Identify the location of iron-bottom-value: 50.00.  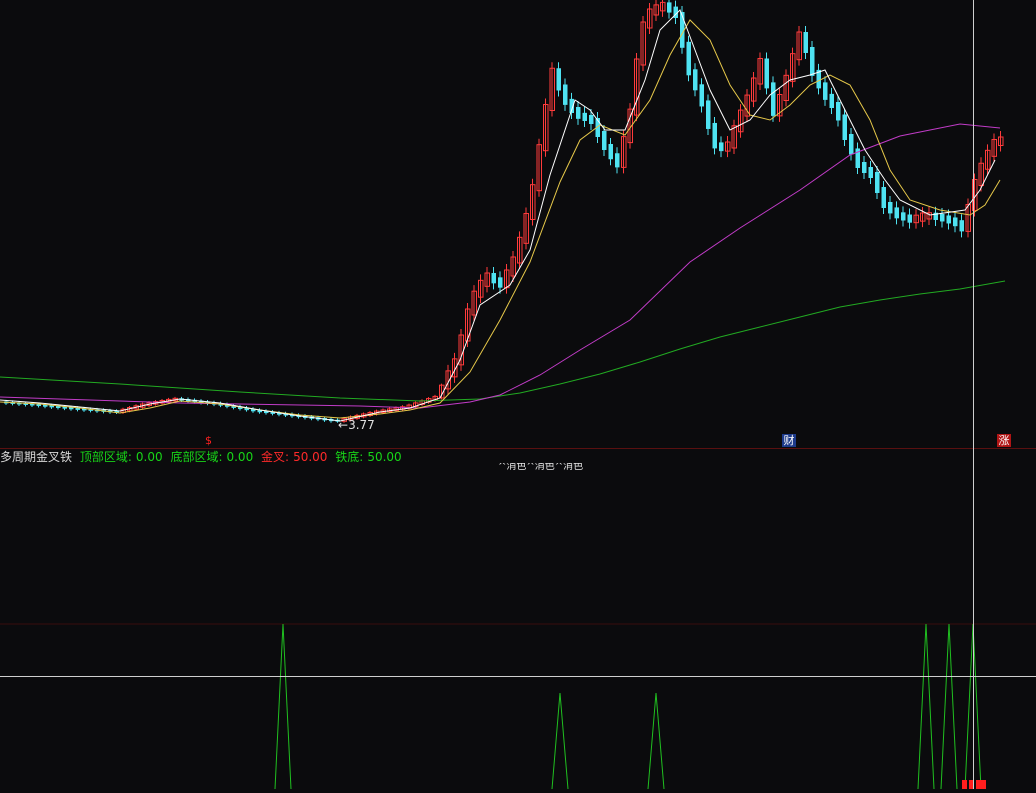
(384, 457).